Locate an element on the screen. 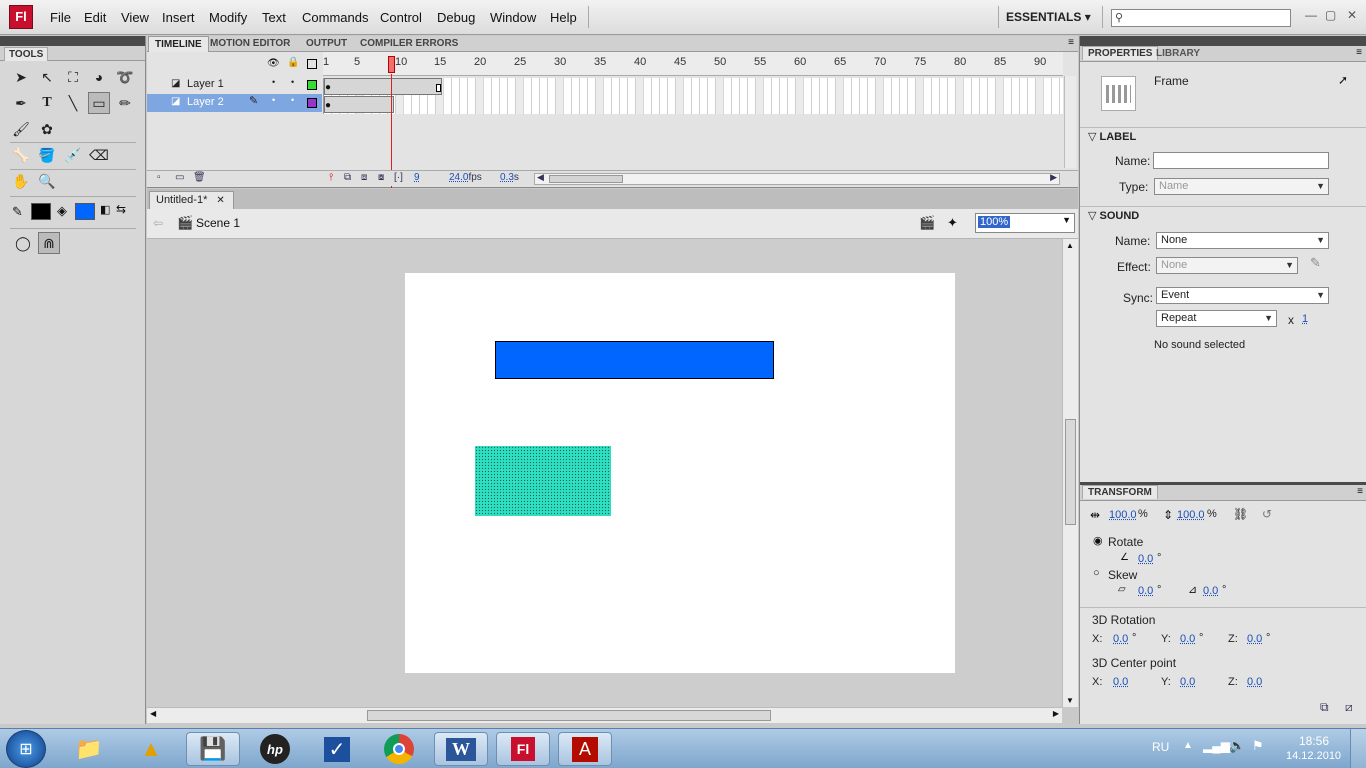 The height and width of the screenshot is (768, 1366). menu-text: Text is located at coordinates (274, 17).